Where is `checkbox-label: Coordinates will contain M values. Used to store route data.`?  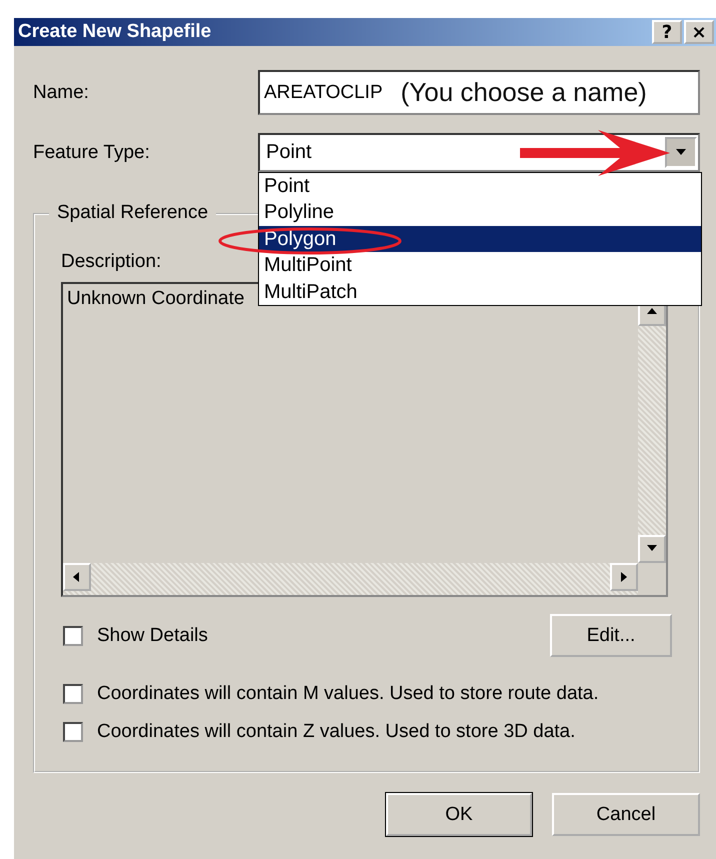 checkbox-label: Coordinates will contain M values. Used to store route data. is located at coordinates (348, 694).